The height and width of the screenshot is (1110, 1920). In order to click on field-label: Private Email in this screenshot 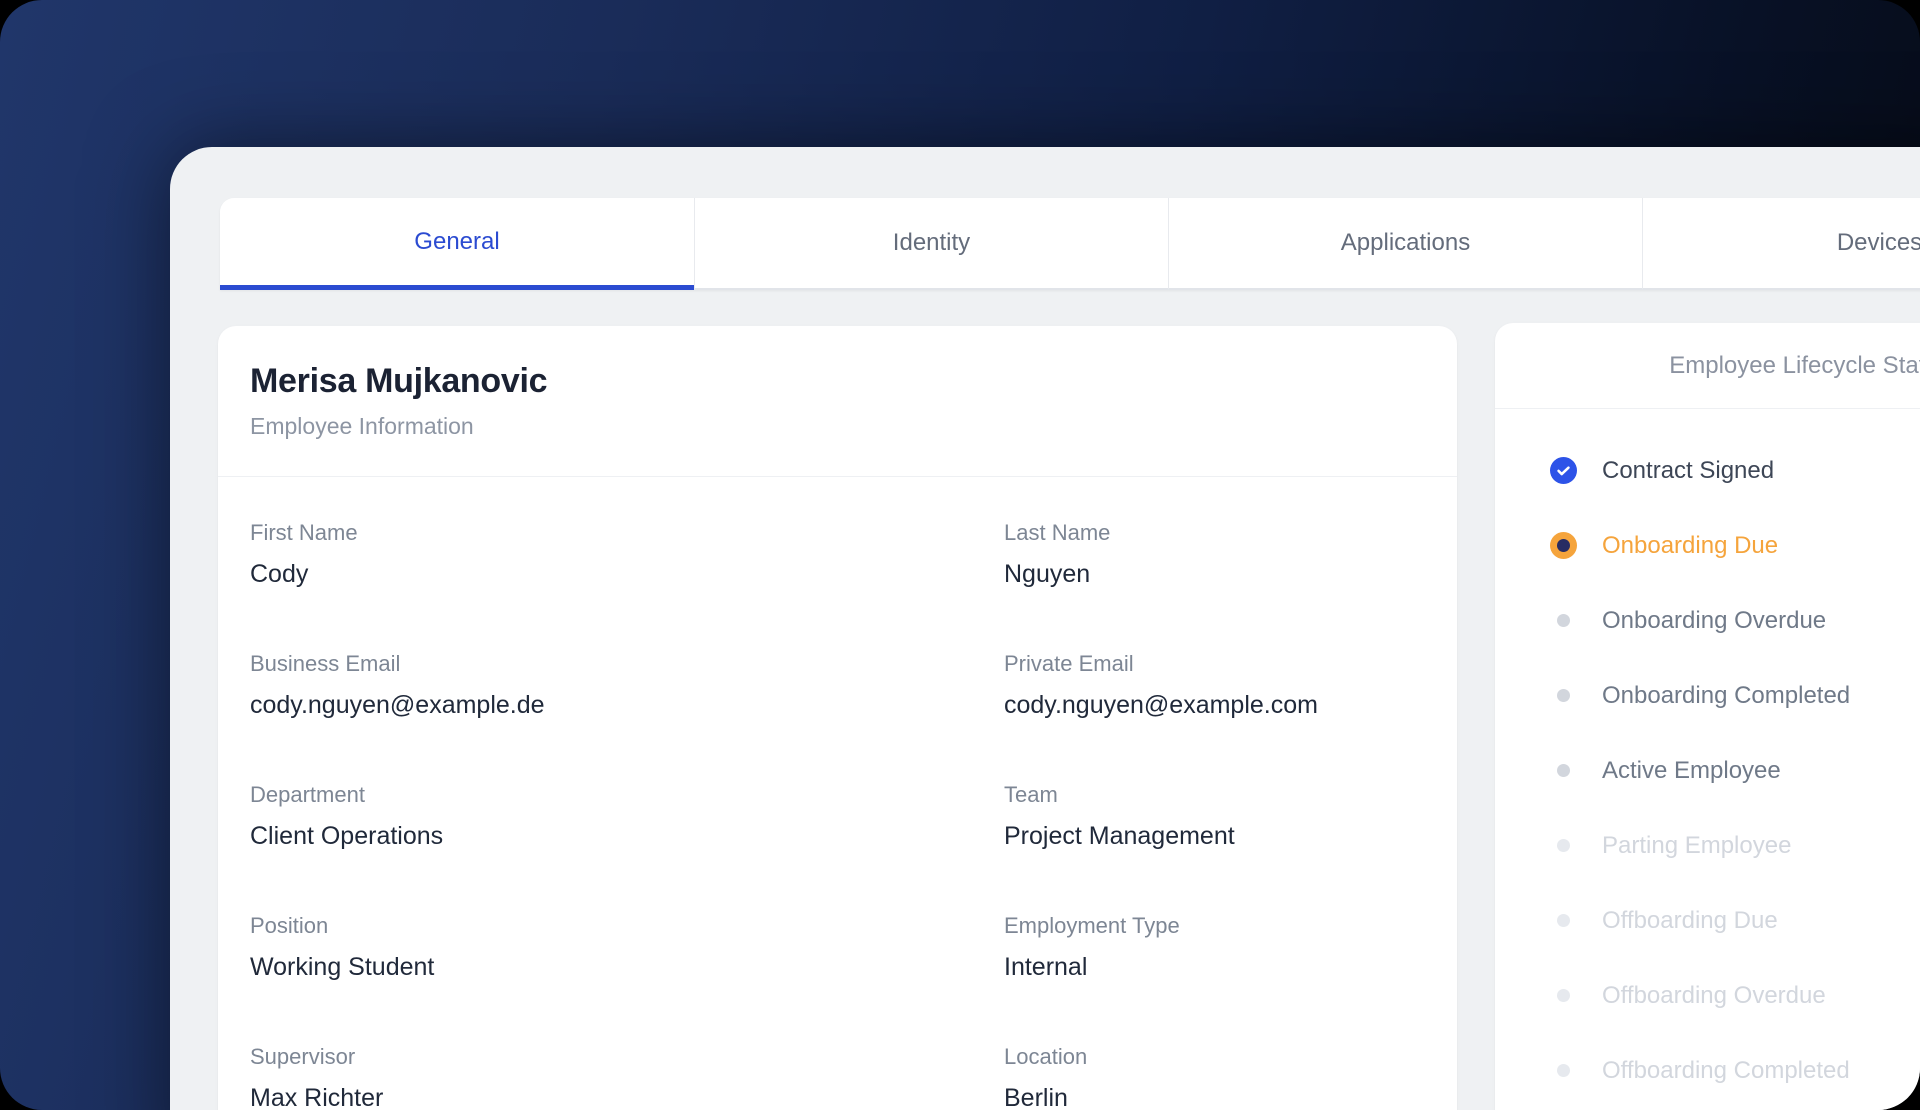, I will do `click(1069, 663)`.